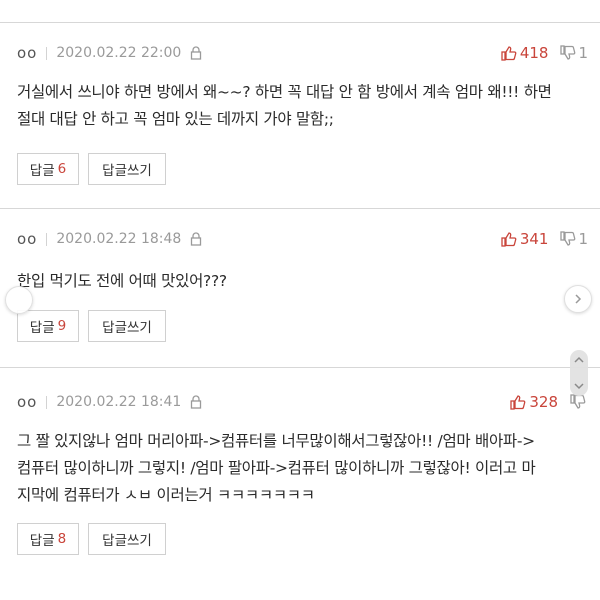 The width and height of the screenshot is (600, 600). Describe the element at coordinates (119, 402) in the screenshot. I see `comment-date: 2020.02.22 18:41` at that location.